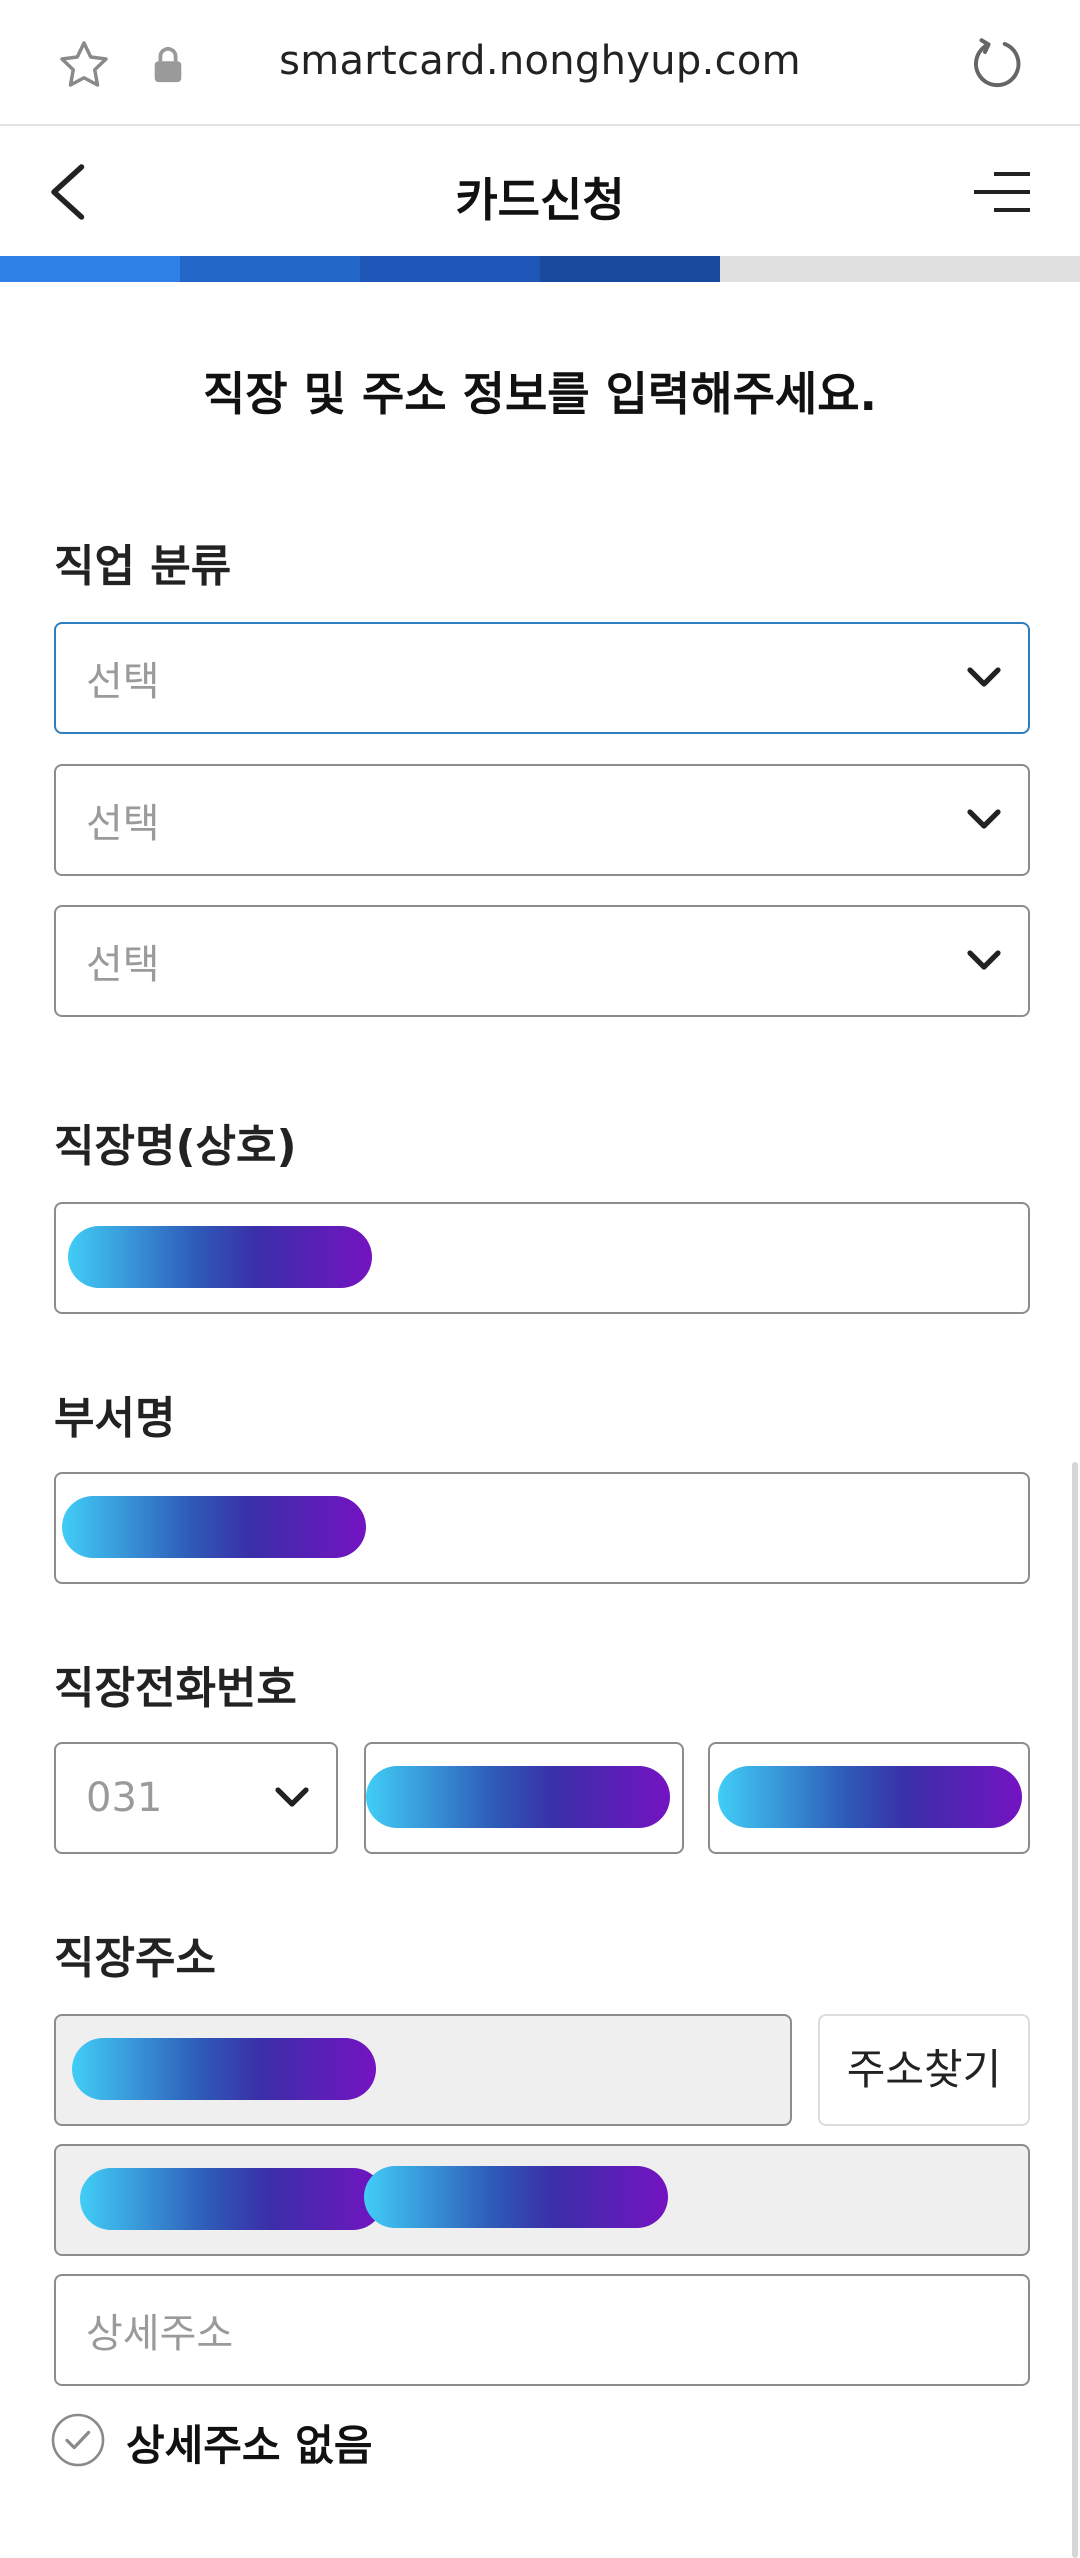 Image resolution: width=1080 pixels, height=2558 pixels. What do you see at coordinates (160, 2334) in the screenshot?
I see `detail-address-placeholder: 상세주소` at bounding box center [160, 2334].